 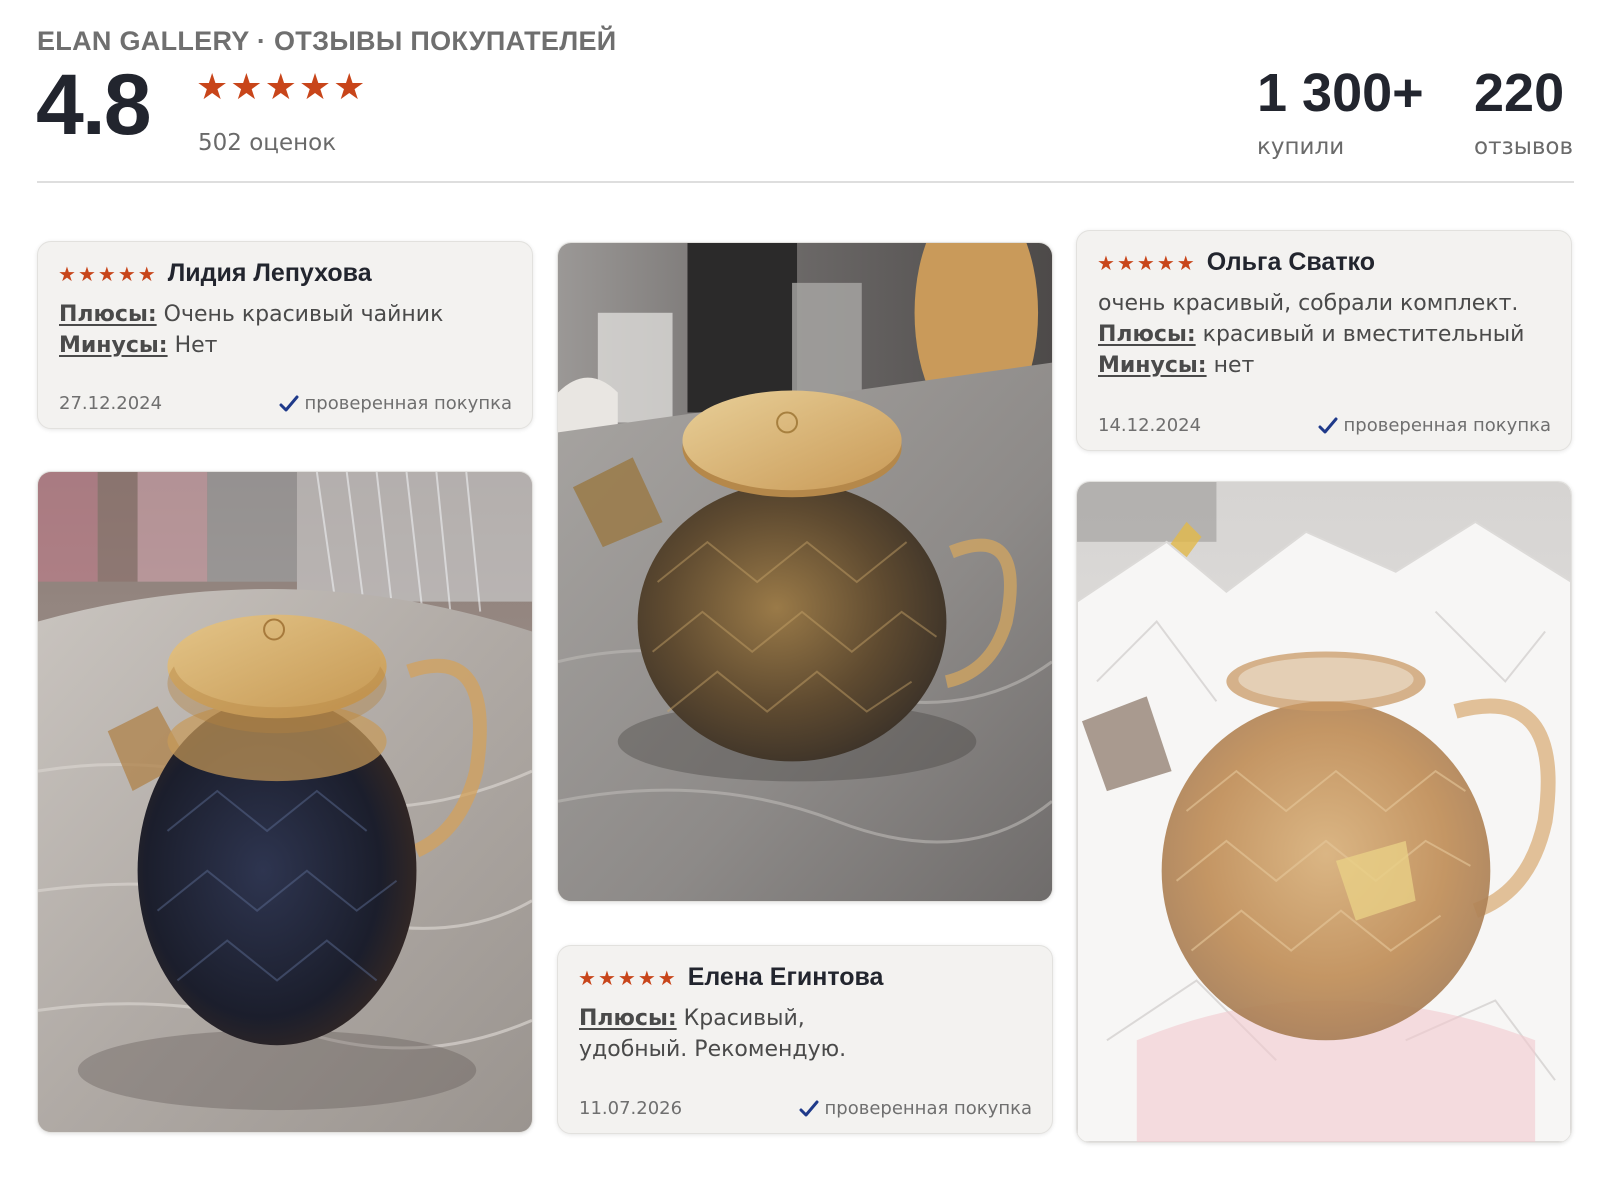 I want to click on stat-reviews: 220 отзывов, so click(x=1523, y=109).